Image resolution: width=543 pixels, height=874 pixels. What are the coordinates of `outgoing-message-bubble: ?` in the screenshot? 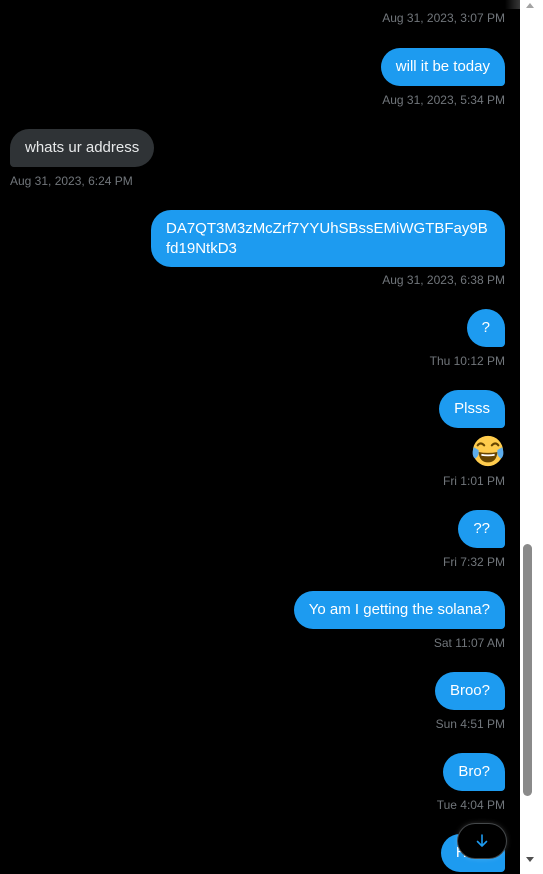 It's located at (485, 328).